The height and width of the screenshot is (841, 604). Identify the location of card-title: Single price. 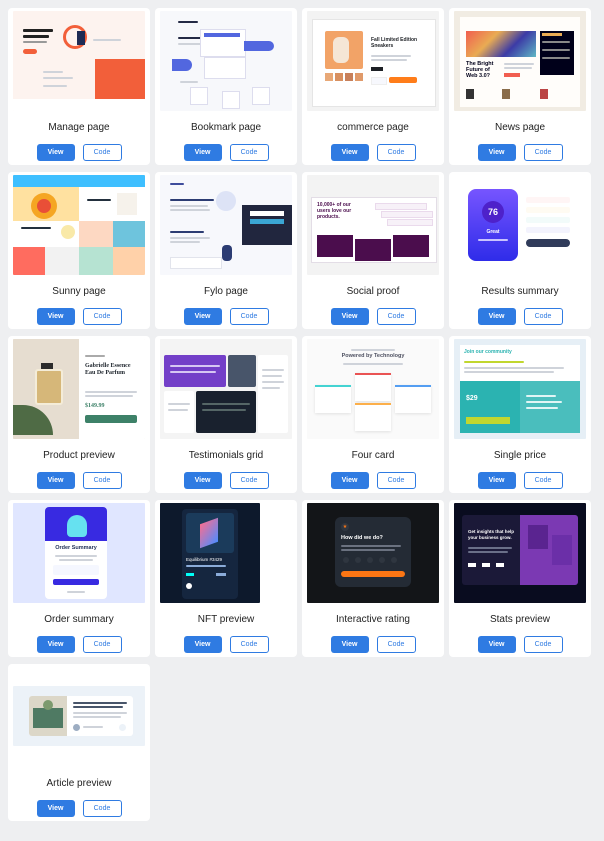
(520, 455).